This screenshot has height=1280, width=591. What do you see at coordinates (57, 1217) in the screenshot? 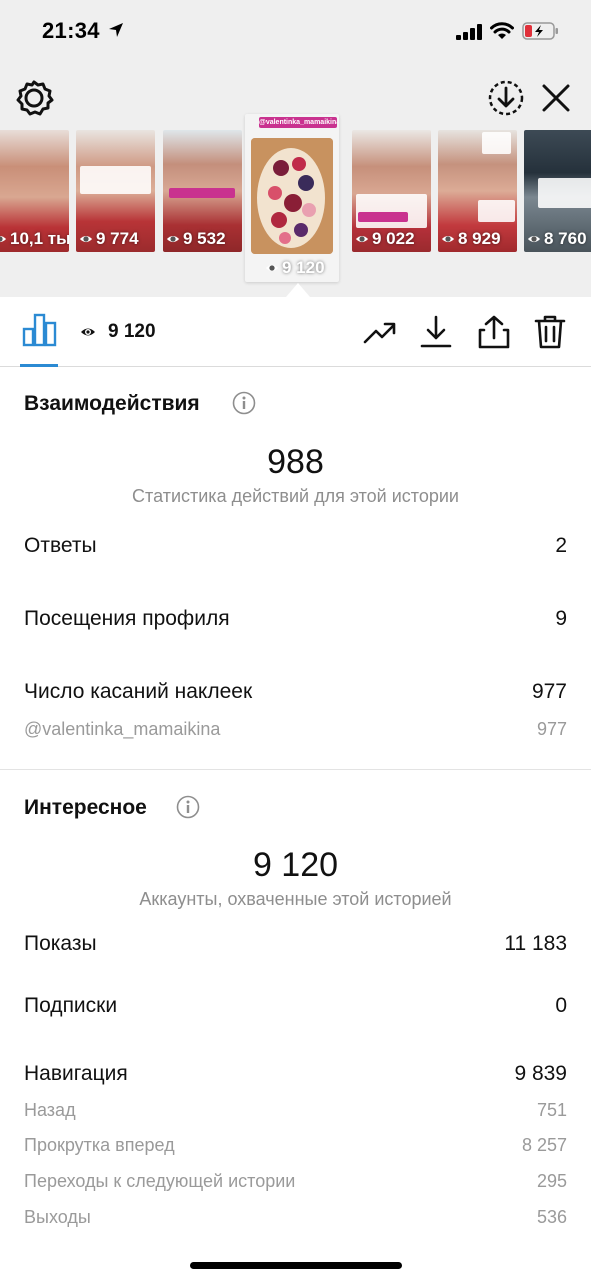
I see `stat-label: Выходы` at bounding box center [57, 1217].